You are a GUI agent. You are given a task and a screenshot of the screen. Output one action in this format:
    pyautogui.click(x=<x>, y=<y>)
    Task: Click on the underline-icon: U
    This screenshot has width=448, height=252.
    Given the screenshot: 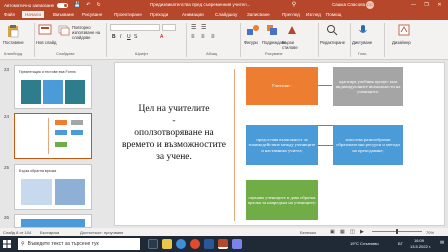 What is the action you would take?
    pyautogui.click(x=129, y=37)
    